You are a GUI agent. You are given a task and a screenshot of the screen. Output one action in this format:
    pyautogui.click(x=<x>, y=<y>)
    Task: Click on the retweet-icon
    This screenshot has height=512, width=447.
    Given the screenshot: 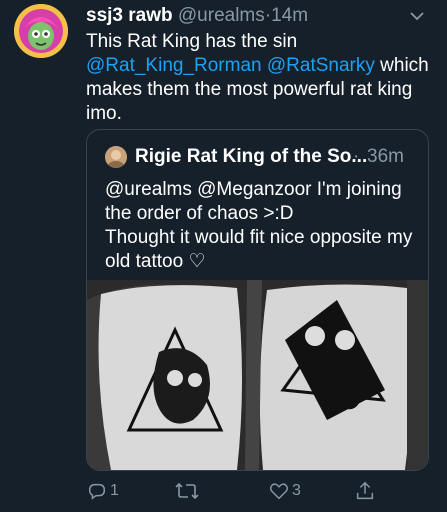 What is the action you would take?
    pyautogui.click(x=187, y=491)
    